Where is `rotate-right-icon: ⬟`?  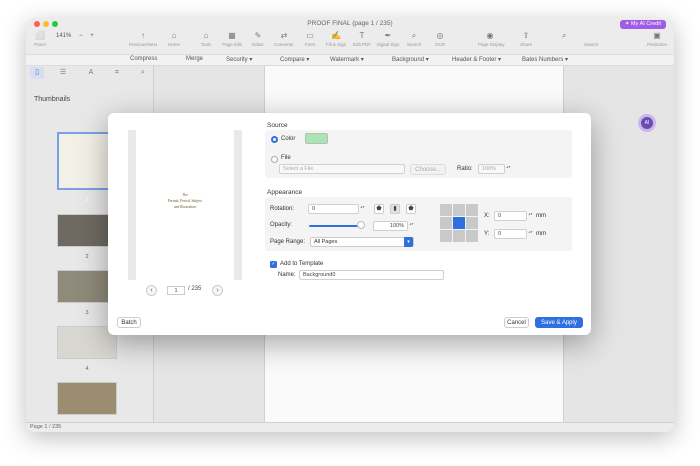 rotate-right-icon: ⬟ is located at coordinates (411, 209).